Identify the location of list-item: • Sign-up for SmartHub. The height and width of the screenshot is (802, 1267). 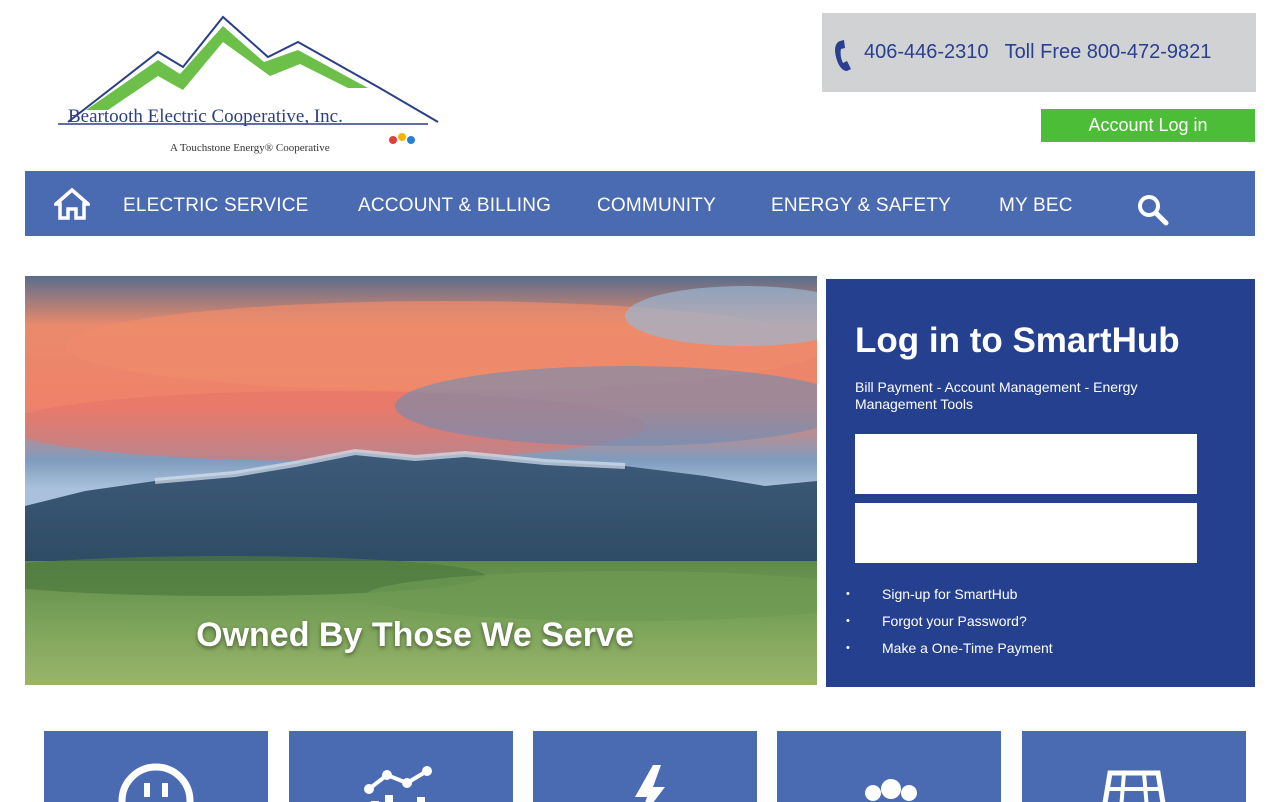
(949, 594).